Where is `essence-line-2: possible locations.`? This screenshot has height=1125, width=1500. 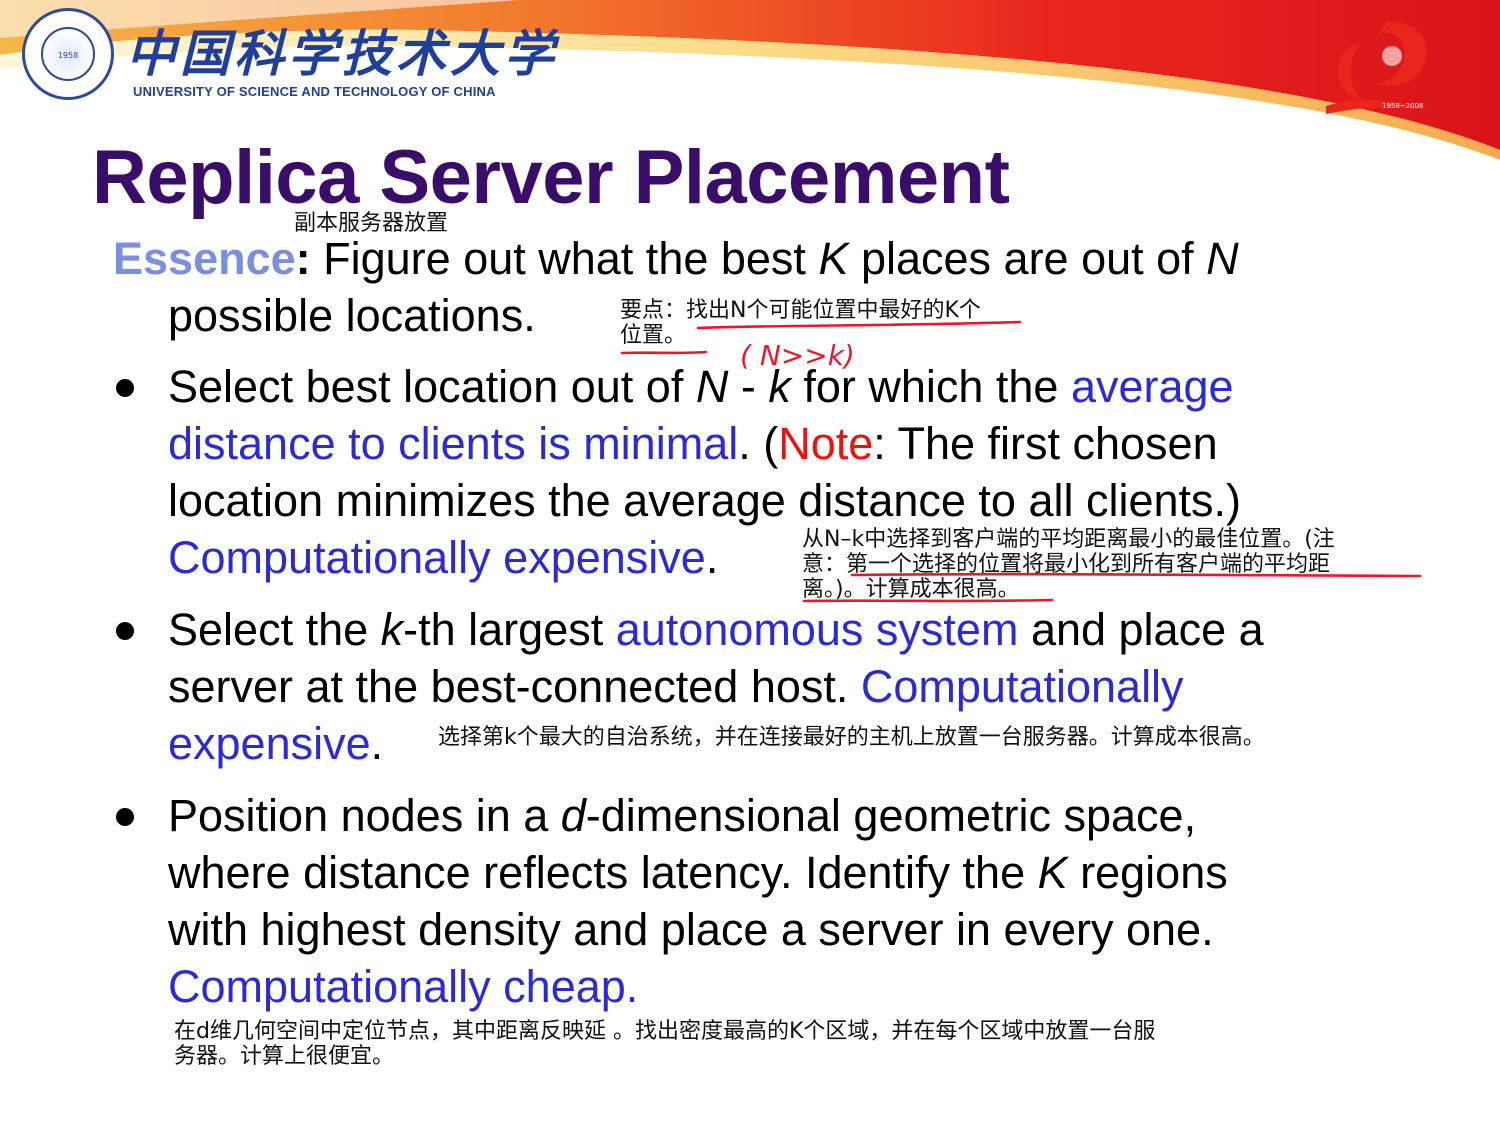 essence-line-2: possible locations. is located at coordinates (352, 315).